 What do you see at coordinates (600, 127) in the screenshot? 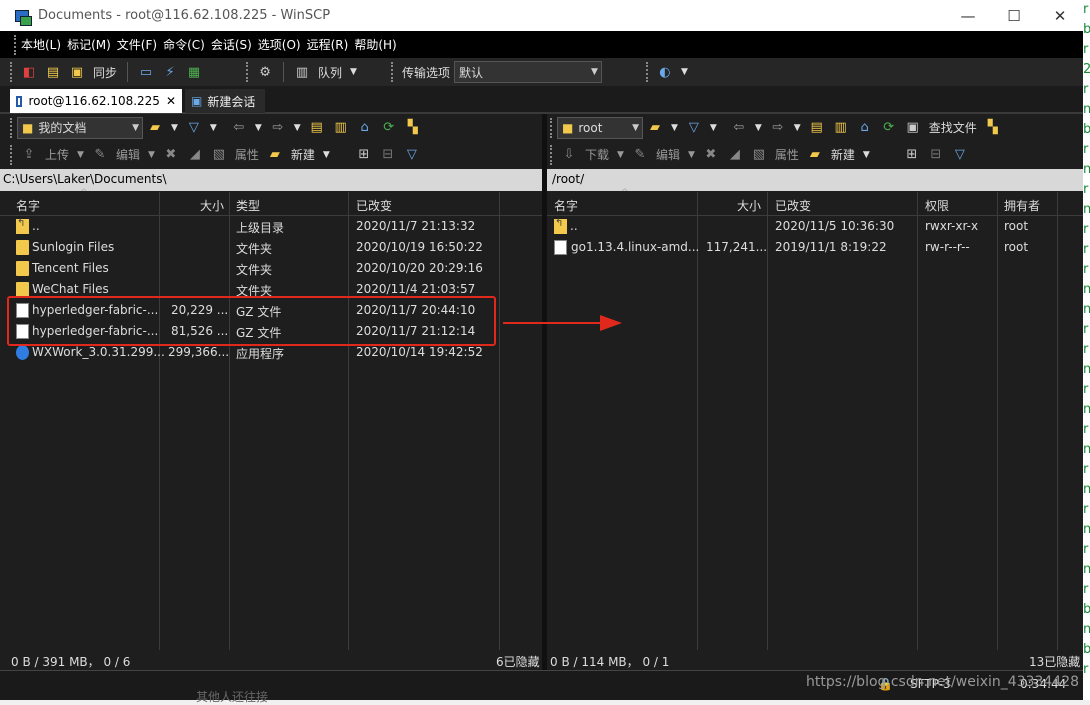
I see `remote-location-select: ■ root ▼` at bounding box center [600, 127].